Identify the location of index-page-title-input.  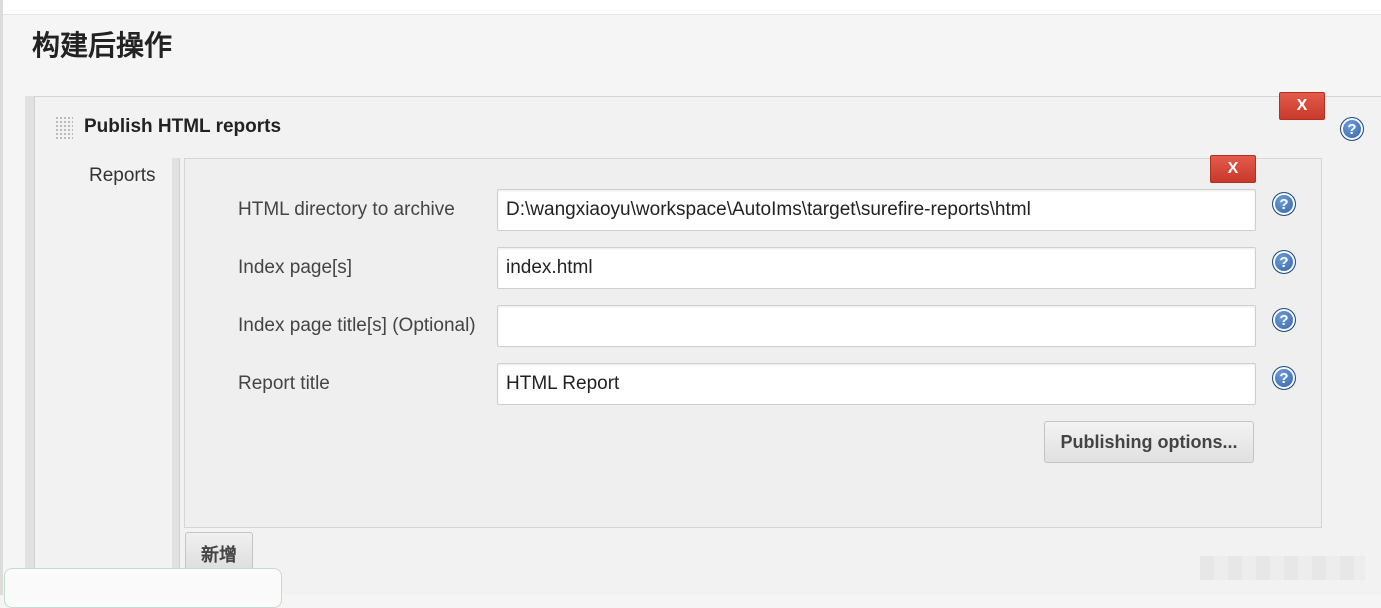
(876, 326).